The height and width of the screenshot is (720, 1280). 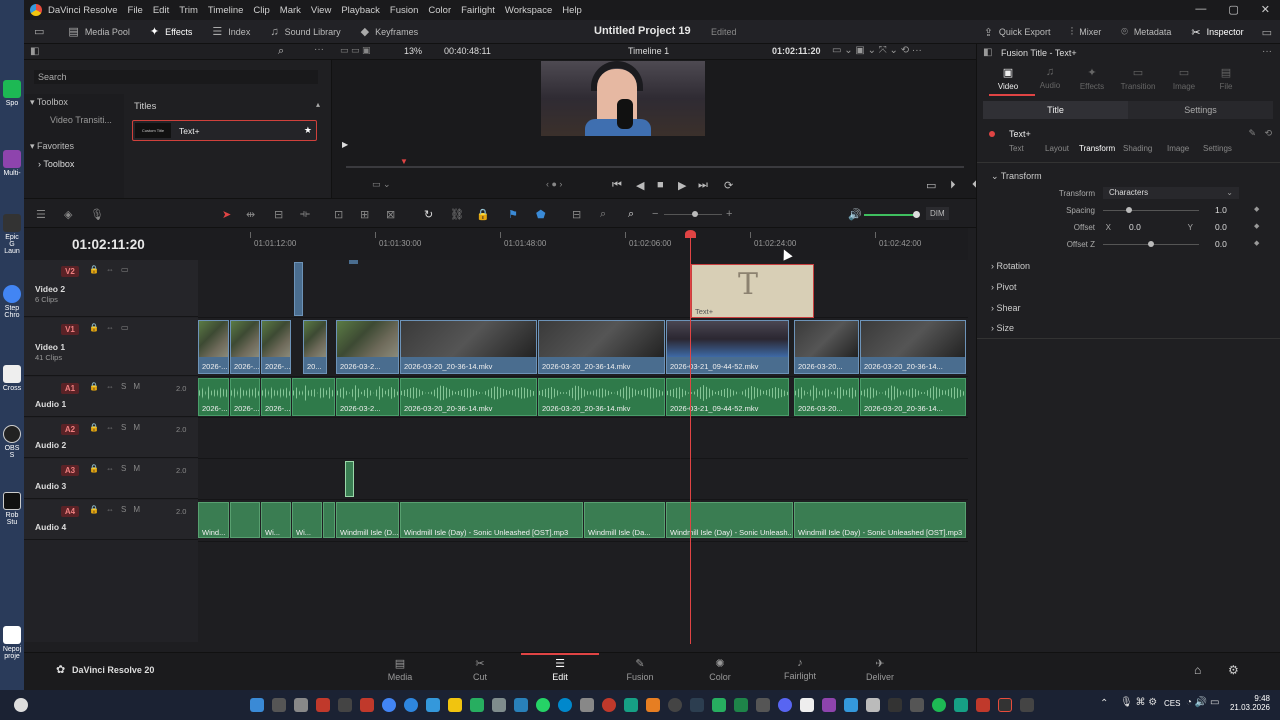 What do you see at coordinates (1138, 702) in the screenshot?
I see `tray-icons: 🎙 ⌘ ⚙` at bounding box center [1138, 702].